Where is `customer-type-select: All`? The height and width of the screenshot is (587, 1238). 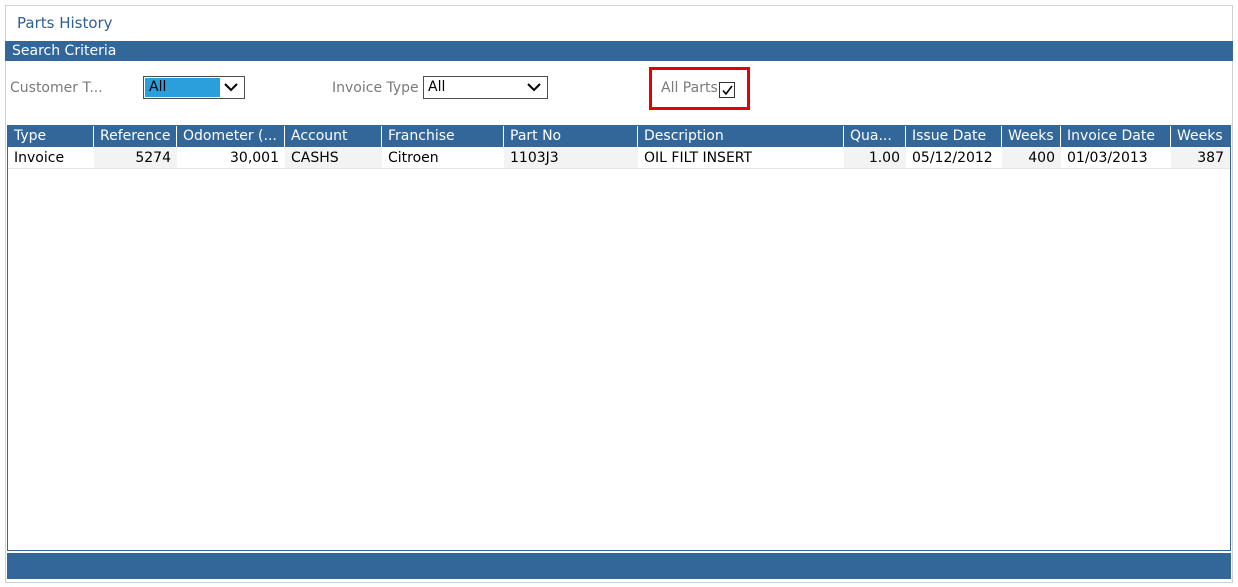 customer-type-select: All is located at coordinates (194, 87).